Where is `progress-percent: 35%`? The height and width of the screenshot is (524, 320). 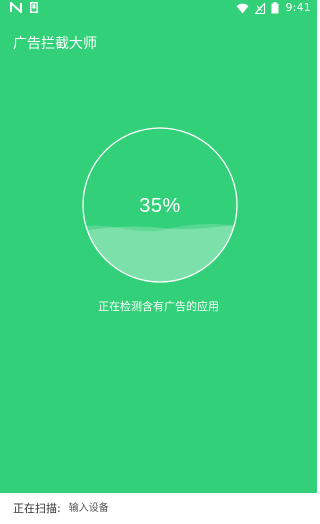 progress-percent: 35% is located at coordinates (160, 206).